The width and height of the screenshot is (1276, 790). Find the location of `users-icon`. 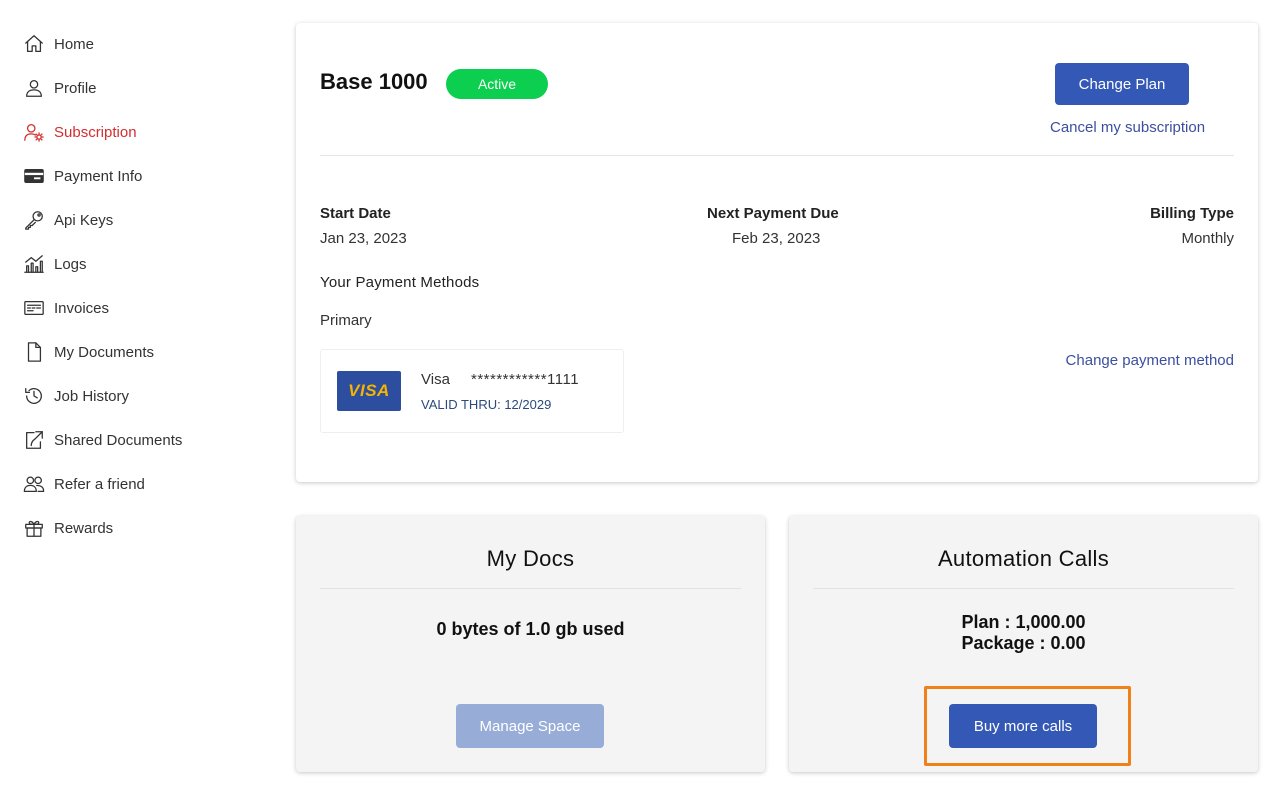

users-icon is located at coordinates (34, 484).